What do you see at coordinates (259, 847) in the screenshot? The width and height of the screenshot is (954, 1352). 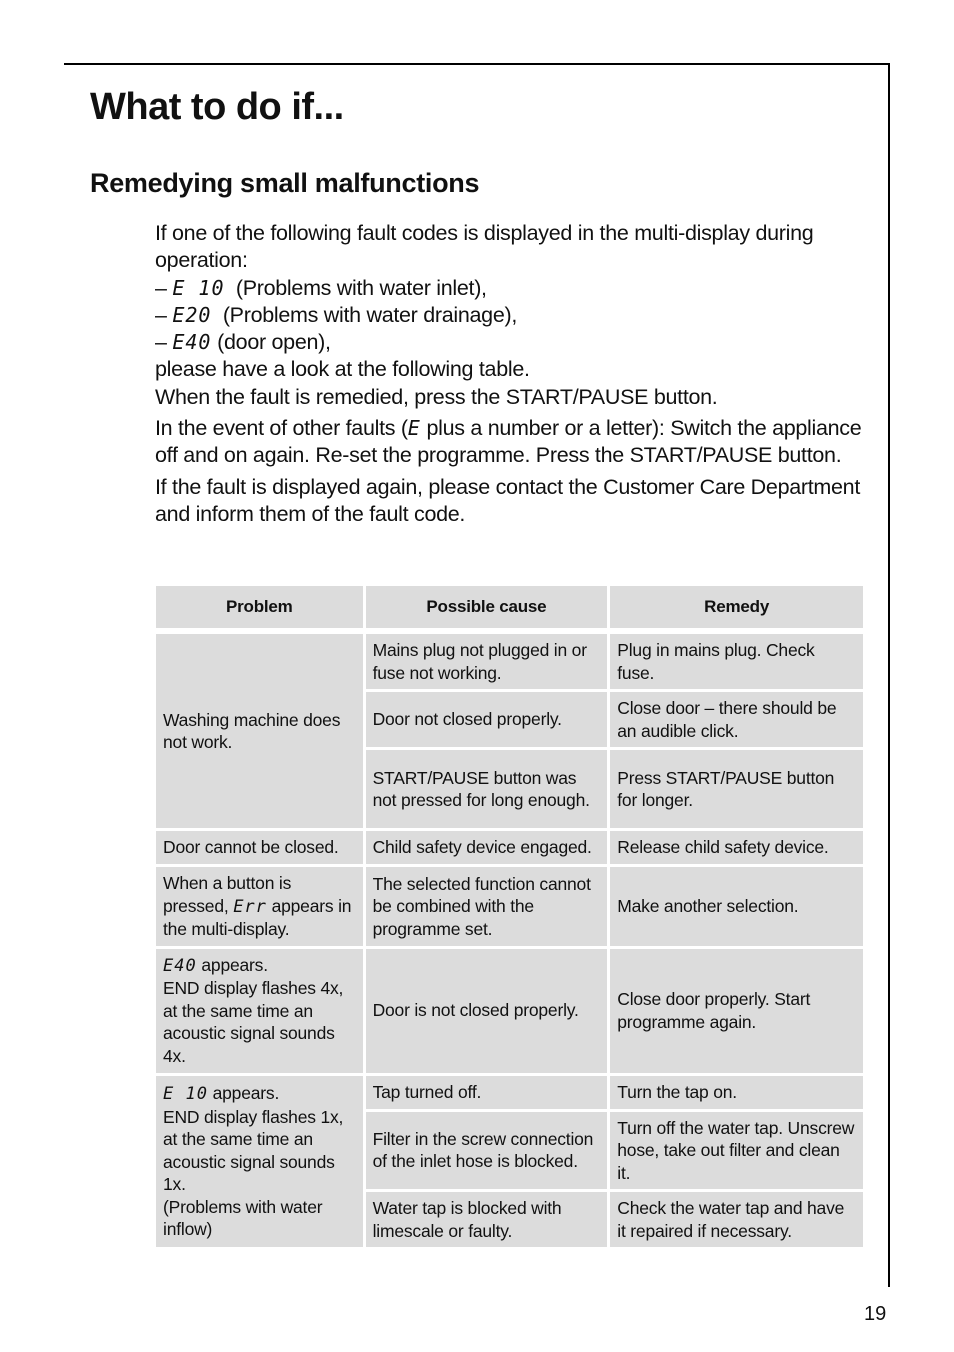 I see `problem-cell: Door cannot be closed.` at bounding box center [259, 847].